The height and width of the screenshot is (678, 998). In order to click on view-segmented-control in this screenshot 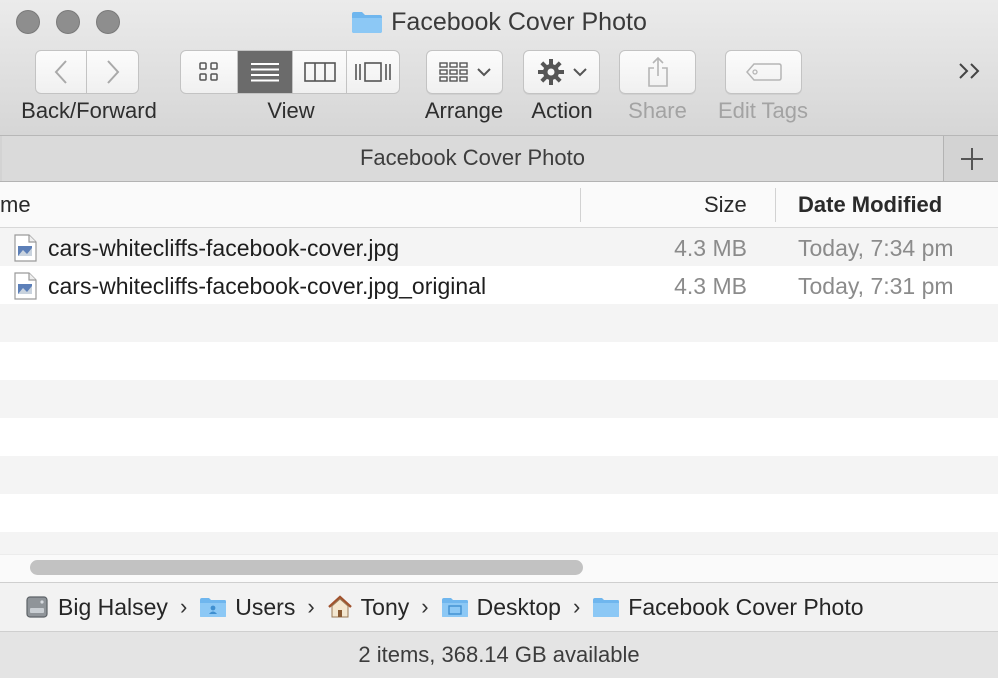, I will do `click(290, 72)`.